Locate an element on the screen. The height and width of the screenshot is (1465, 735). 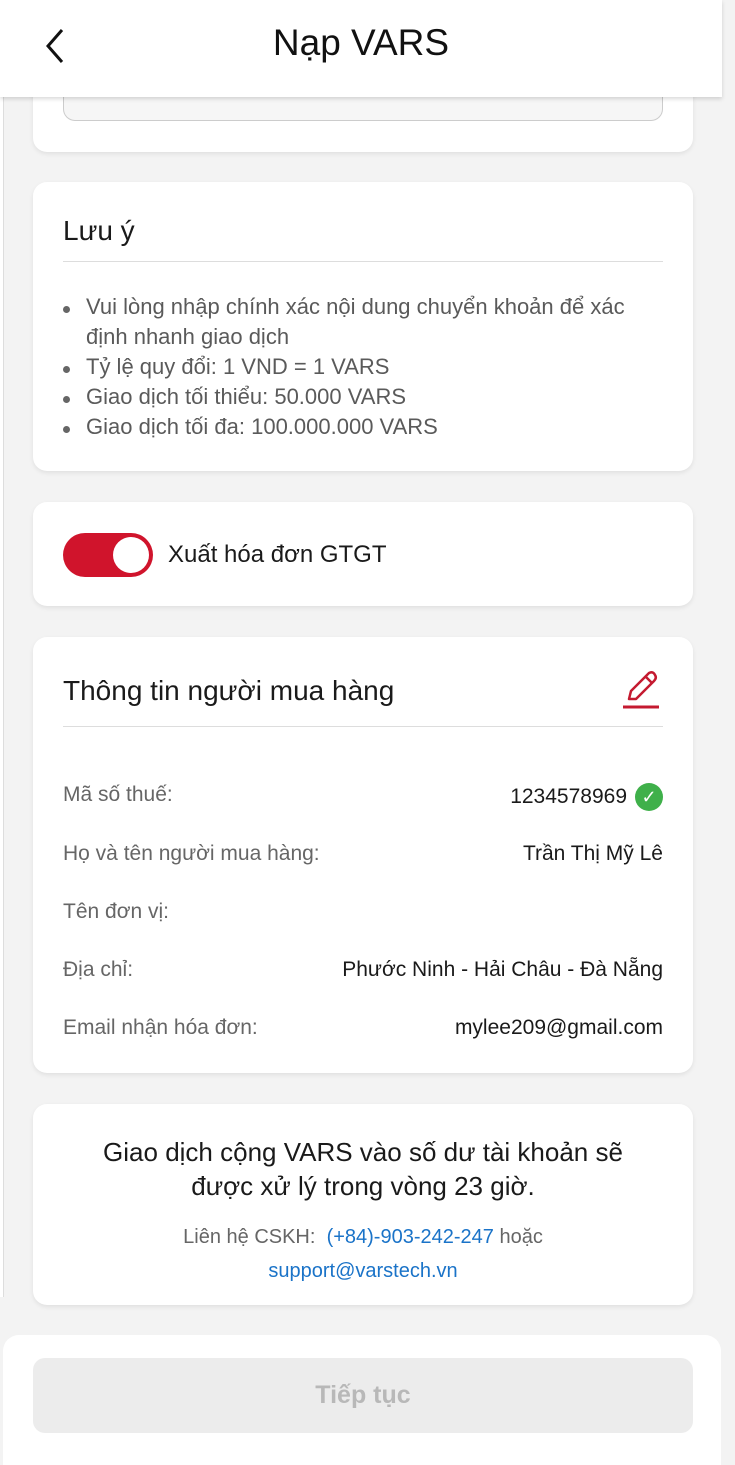
note-item: Tỷ lệ quy đổi: 1 VND = 1 VARS is located at coordinates (363, 367).